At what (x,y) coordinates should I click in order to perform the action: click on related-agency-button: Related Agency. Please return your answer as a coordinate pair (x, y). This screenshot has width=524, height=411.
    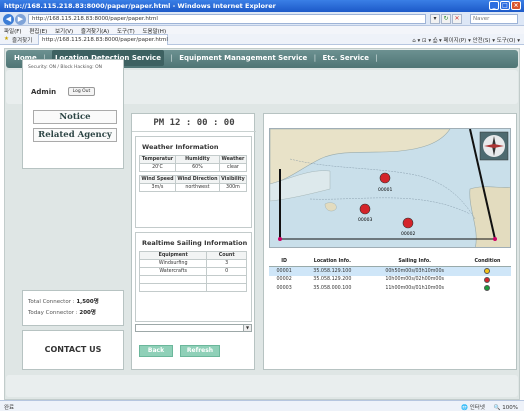
    Looking at the image, I should click on (75, 135).